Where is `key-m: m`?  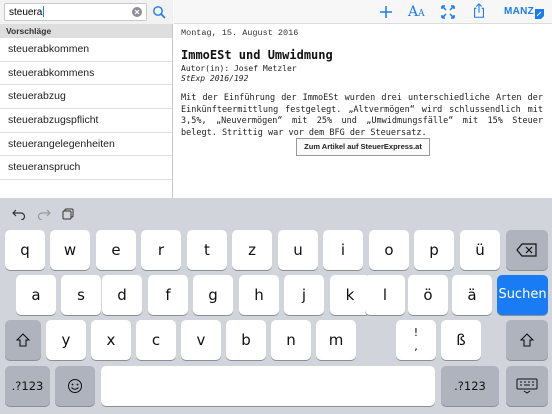 key-m: m is located at coordinates (336, 340).